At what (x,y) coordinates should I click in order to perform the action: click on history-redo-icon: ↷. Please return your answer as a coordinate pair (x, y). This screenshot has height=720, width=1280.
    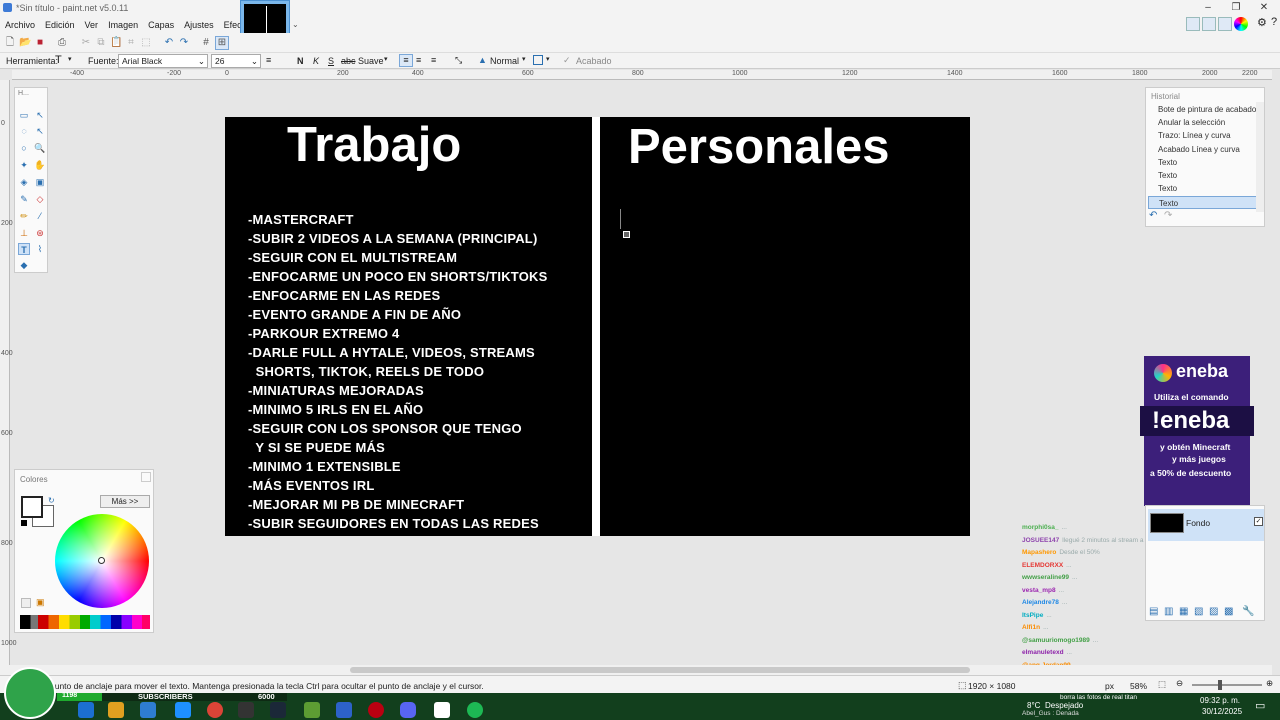
    Looking at the image, I should click on (1168, 215).